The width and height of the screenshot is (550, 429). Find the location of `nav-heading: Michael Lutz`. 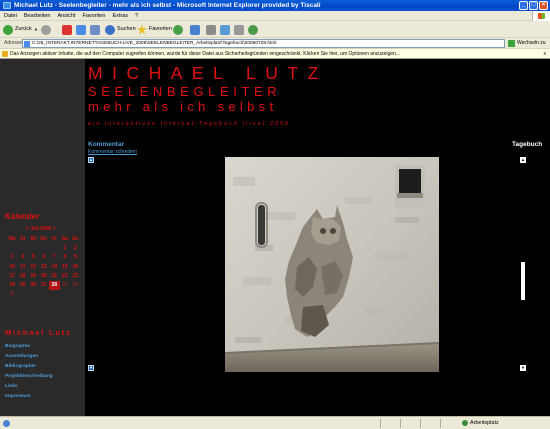

nav-heading: Michael Lutz is located at coordinates (38, 332).